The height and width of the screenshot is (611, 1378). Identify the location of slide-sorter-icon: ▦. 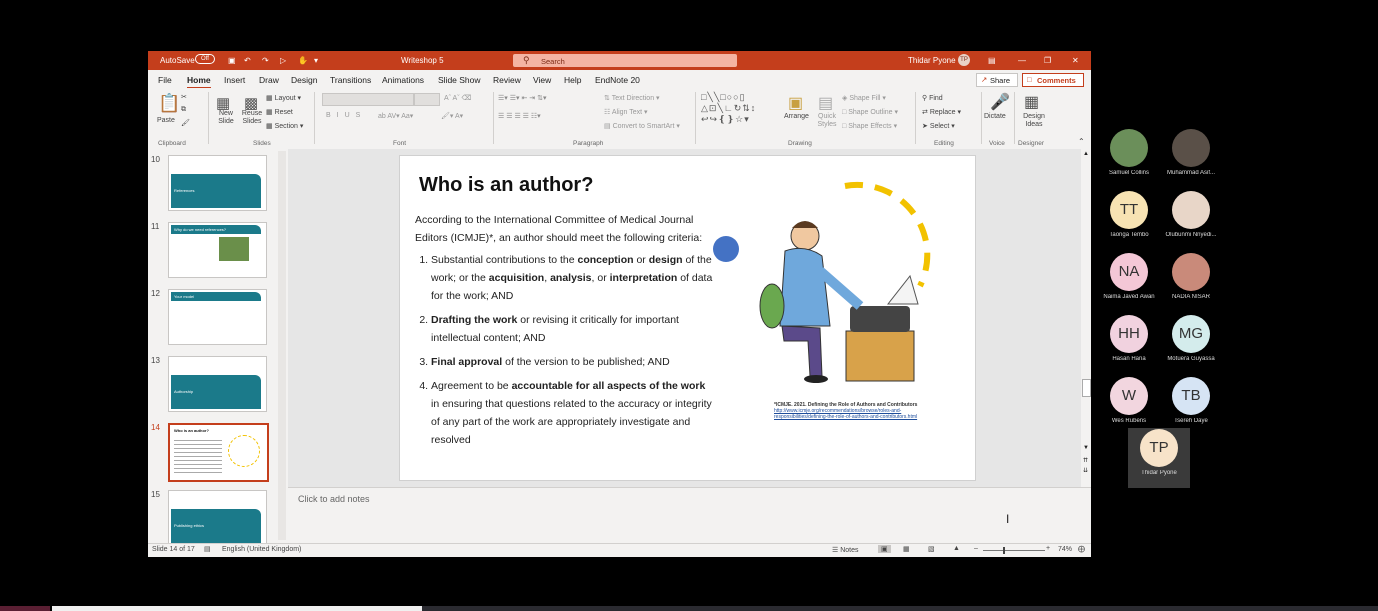
(906, 549).